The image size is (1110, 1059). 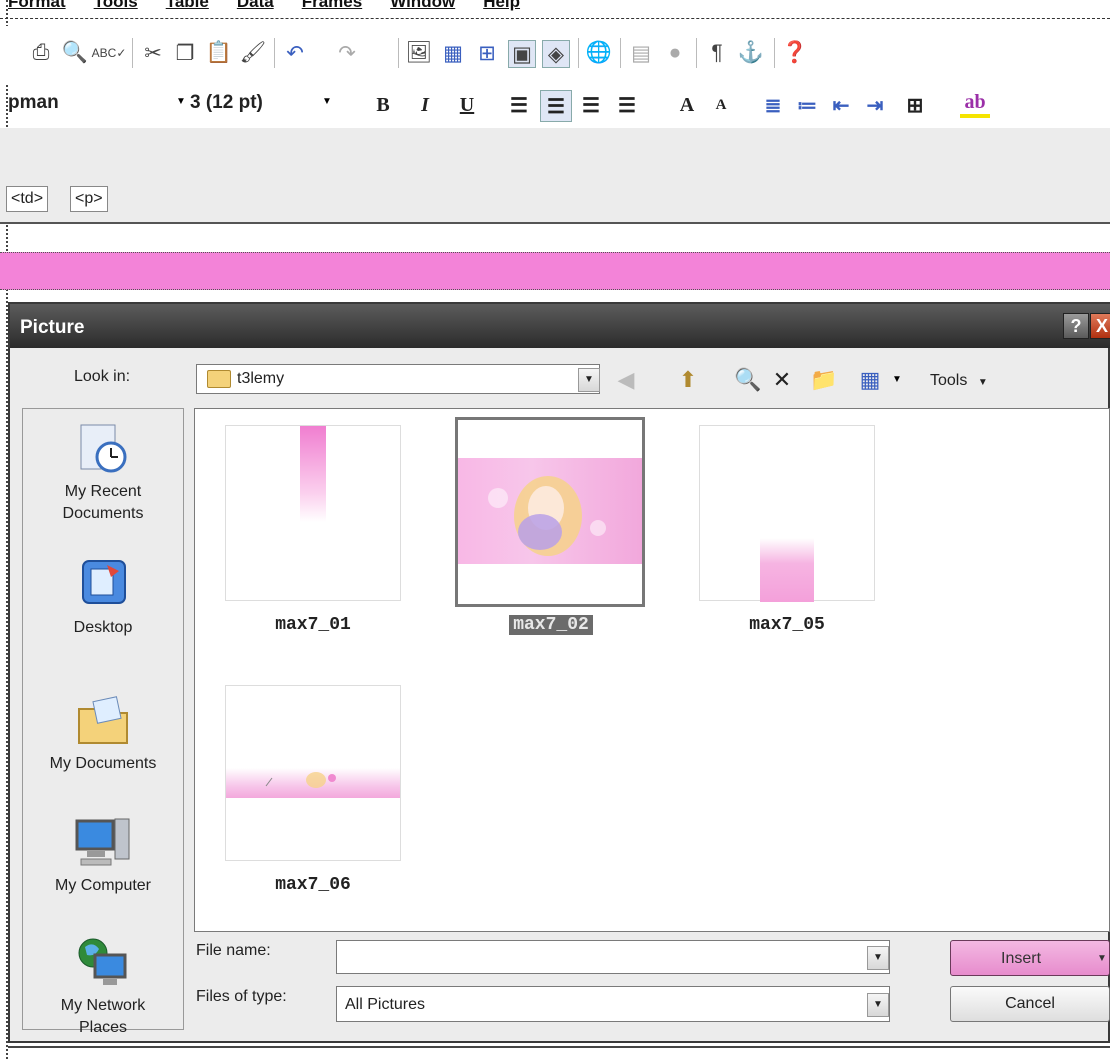 I want to click on files-of-type-select: All Pictures ▼, so click(x=613, y=1004).